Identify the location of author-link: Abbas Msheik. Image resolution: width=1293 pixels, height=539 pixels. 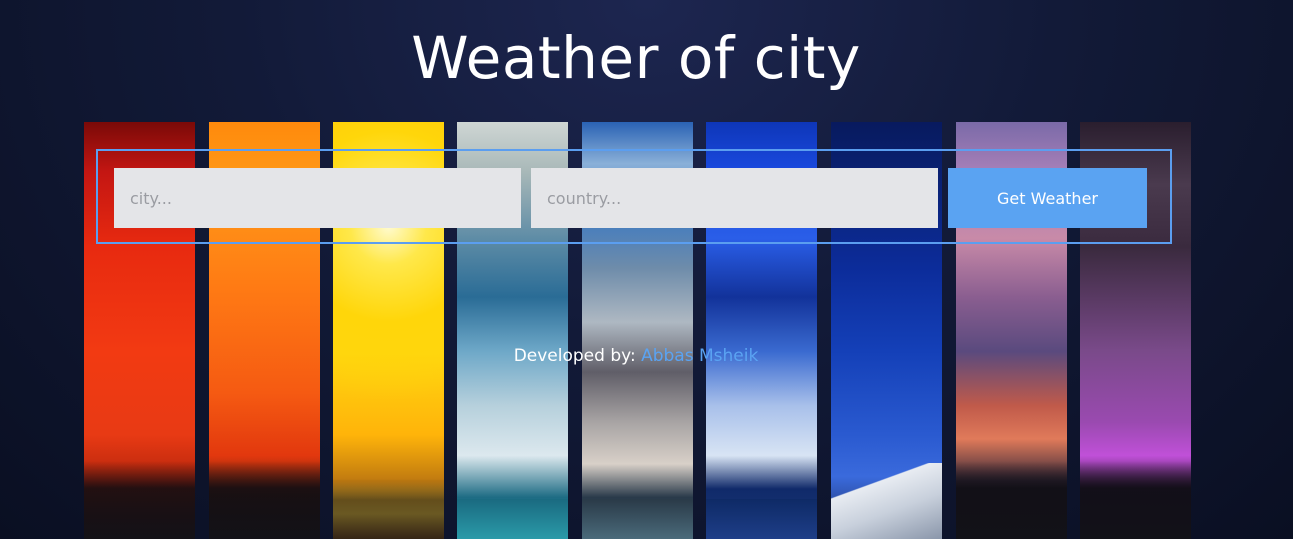
(699, 356).